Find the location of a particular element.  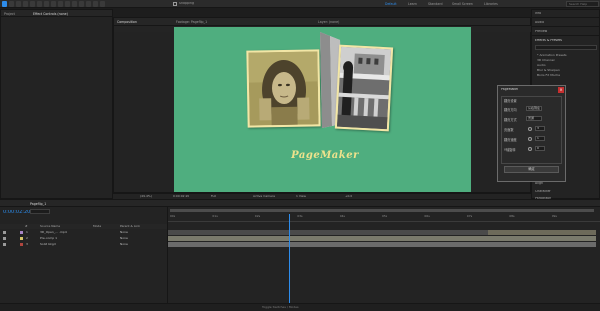

status-bar: Toggle Switches / Modes is located at coordinates (300, 307).